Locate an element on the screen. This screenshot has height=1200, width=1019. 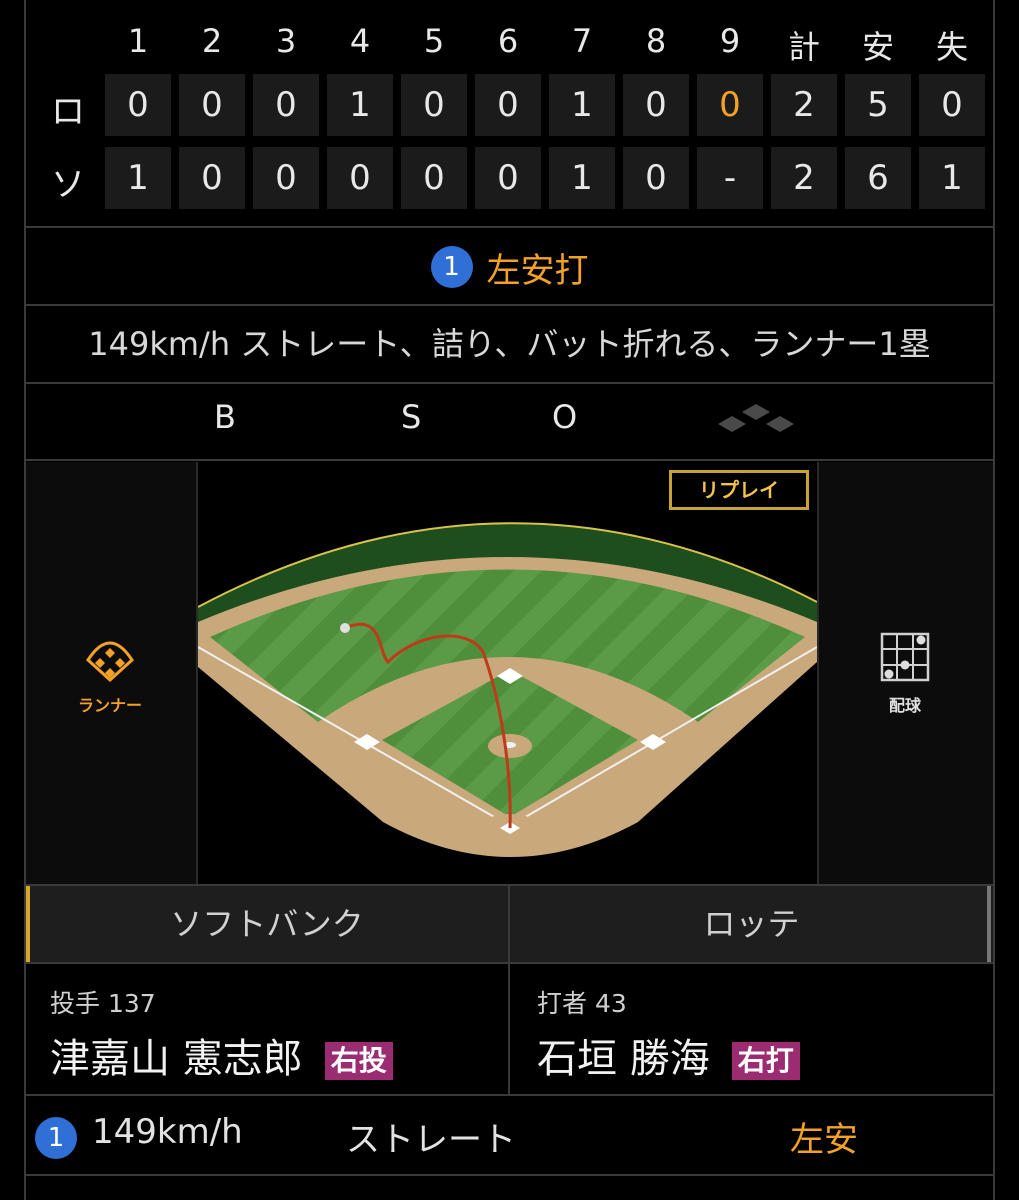
out-count-label: O is located at coordinates (565, 417).